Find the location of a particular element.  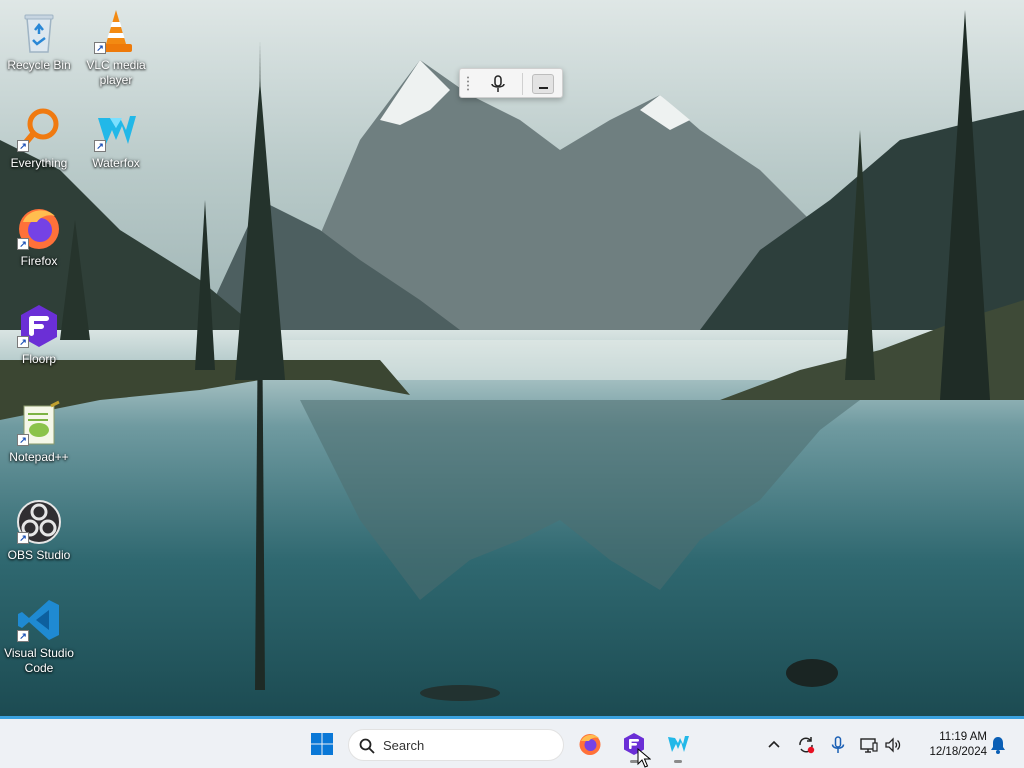

chevron-up-icon is located at coordinates (774, 744).